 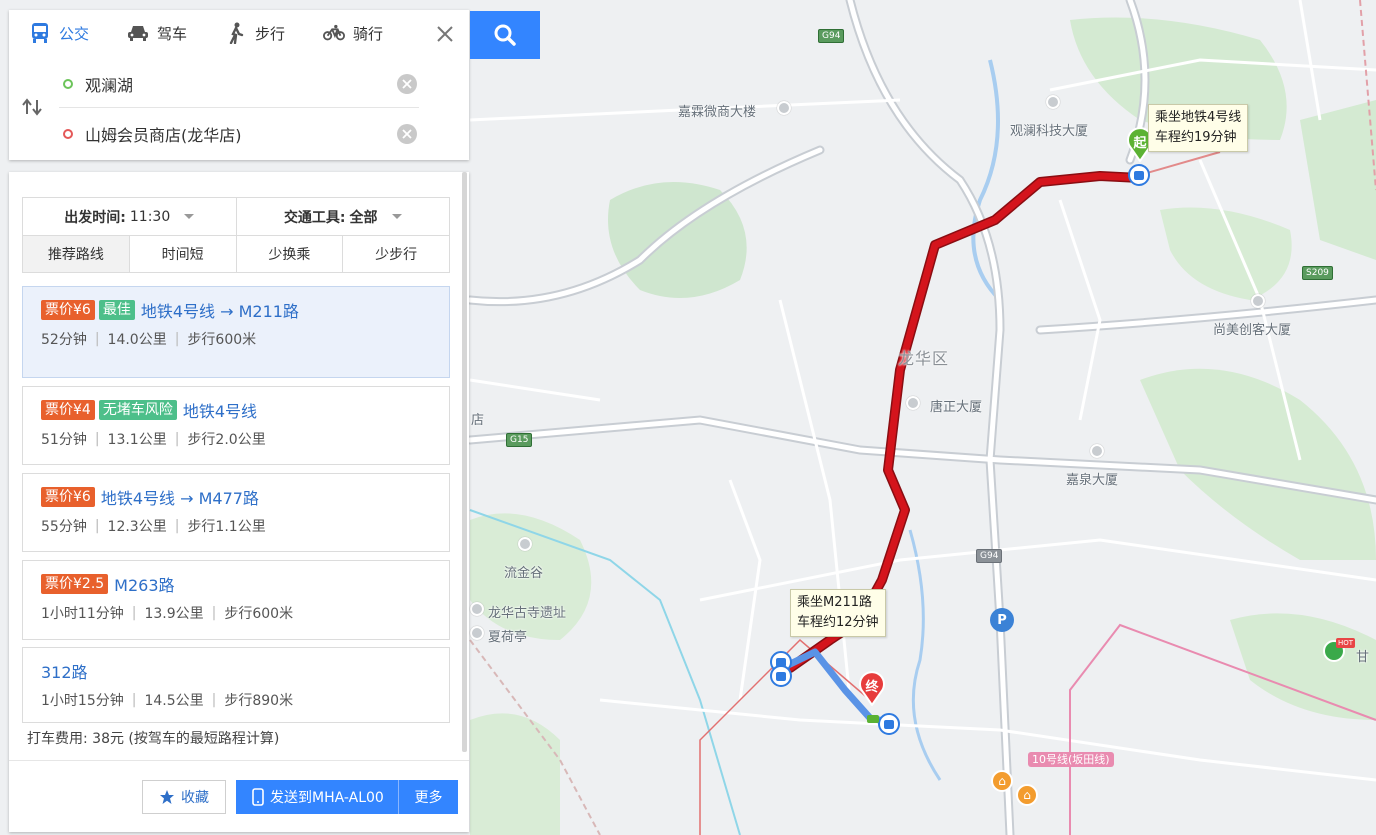 I want to click on send-to-phone-button: 发送到MHA-AL00, so click(x=317, y=797).